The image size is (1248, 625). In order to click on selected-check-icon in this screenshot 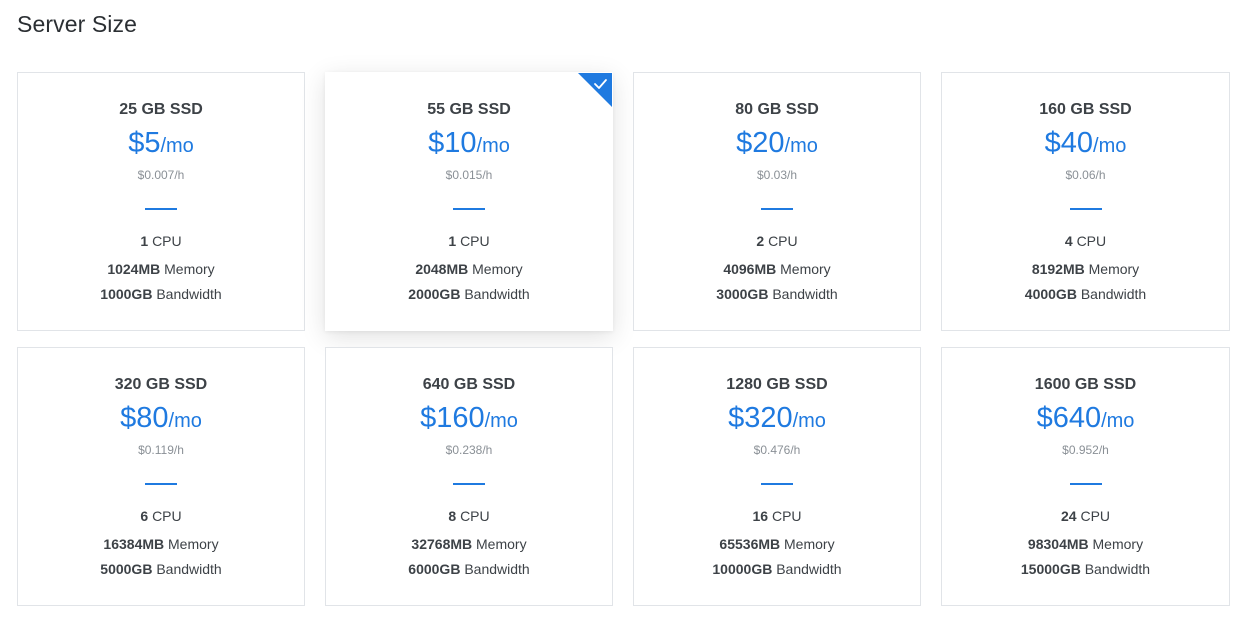, I will do `click(595, 90)`.